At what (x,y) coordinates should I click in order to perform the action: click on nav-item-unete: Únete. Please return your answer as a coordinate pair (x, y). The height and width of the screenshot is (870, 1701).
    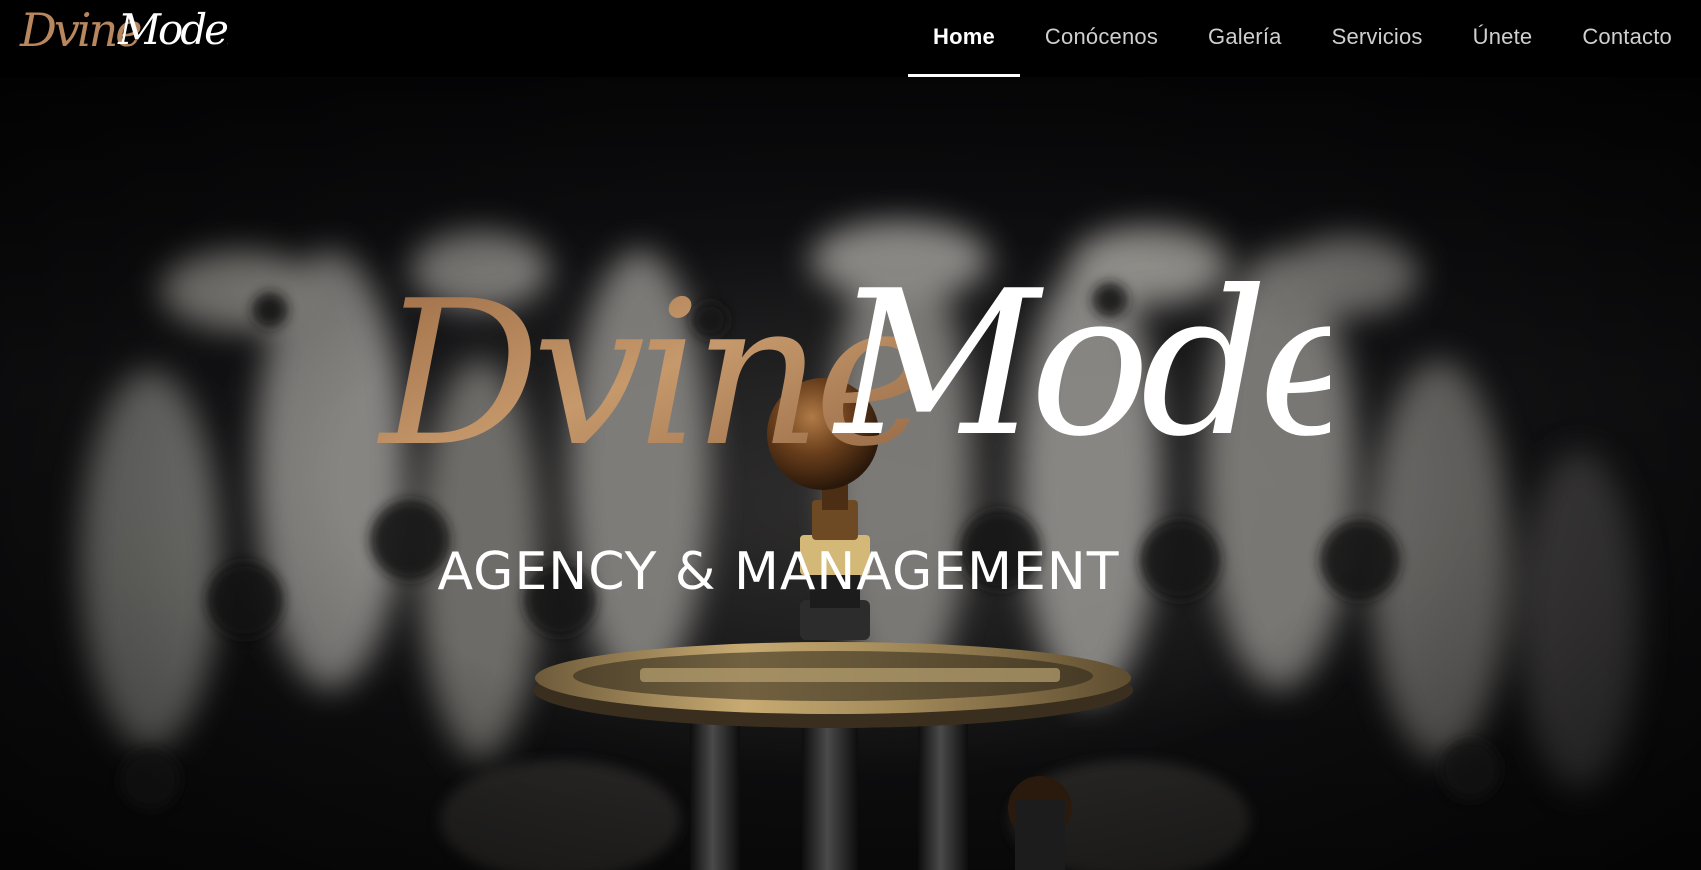
    Looking at the image, I should click on (1503, 38).